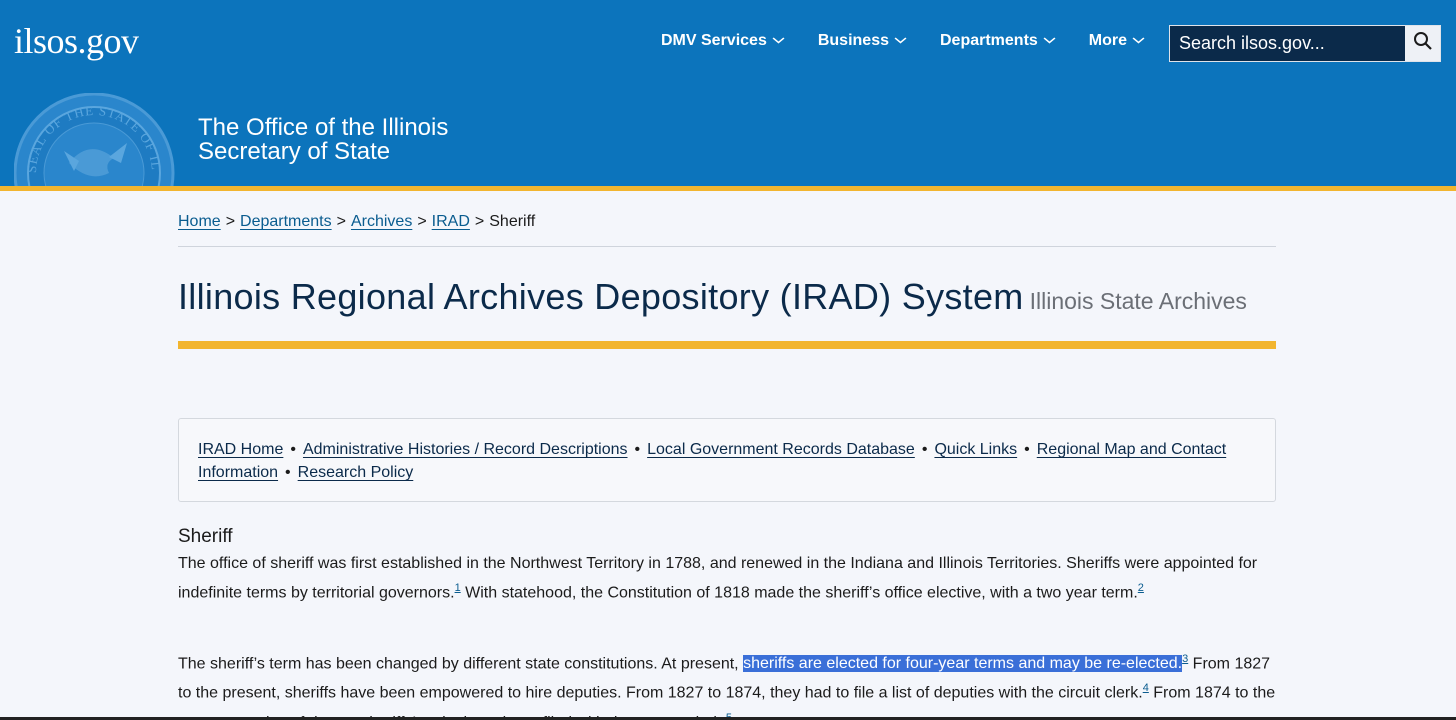 The height and width of the screenshot is (720, 1456). I want to click on search-button, so click(1422, 43).